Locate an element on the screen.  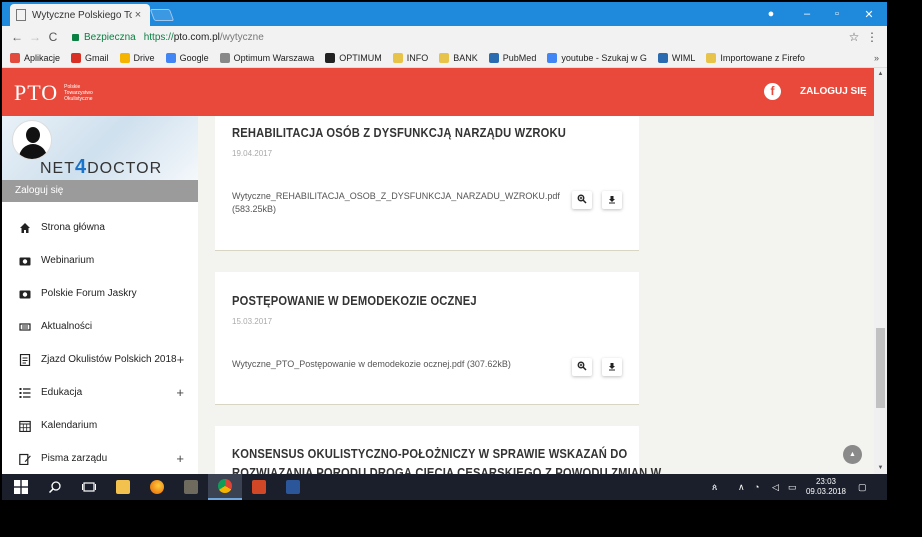
start-button is located at coordinates (21, 487).